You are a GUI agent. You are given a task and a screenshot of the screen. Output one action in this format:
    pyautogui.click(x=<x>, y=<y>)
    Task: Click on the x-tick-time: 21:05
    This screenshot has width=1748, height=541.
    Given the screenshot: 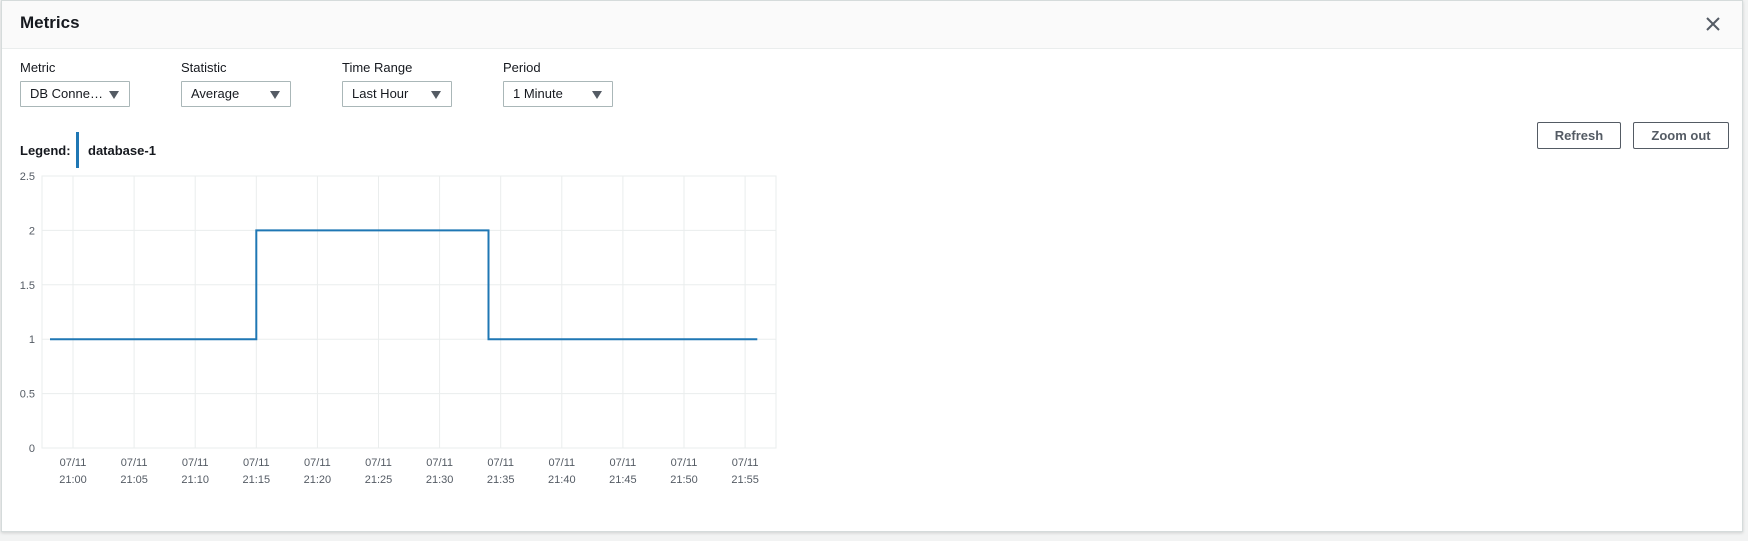 What is the action you would take?
    pyautogui.click(x=134, y=480)
    